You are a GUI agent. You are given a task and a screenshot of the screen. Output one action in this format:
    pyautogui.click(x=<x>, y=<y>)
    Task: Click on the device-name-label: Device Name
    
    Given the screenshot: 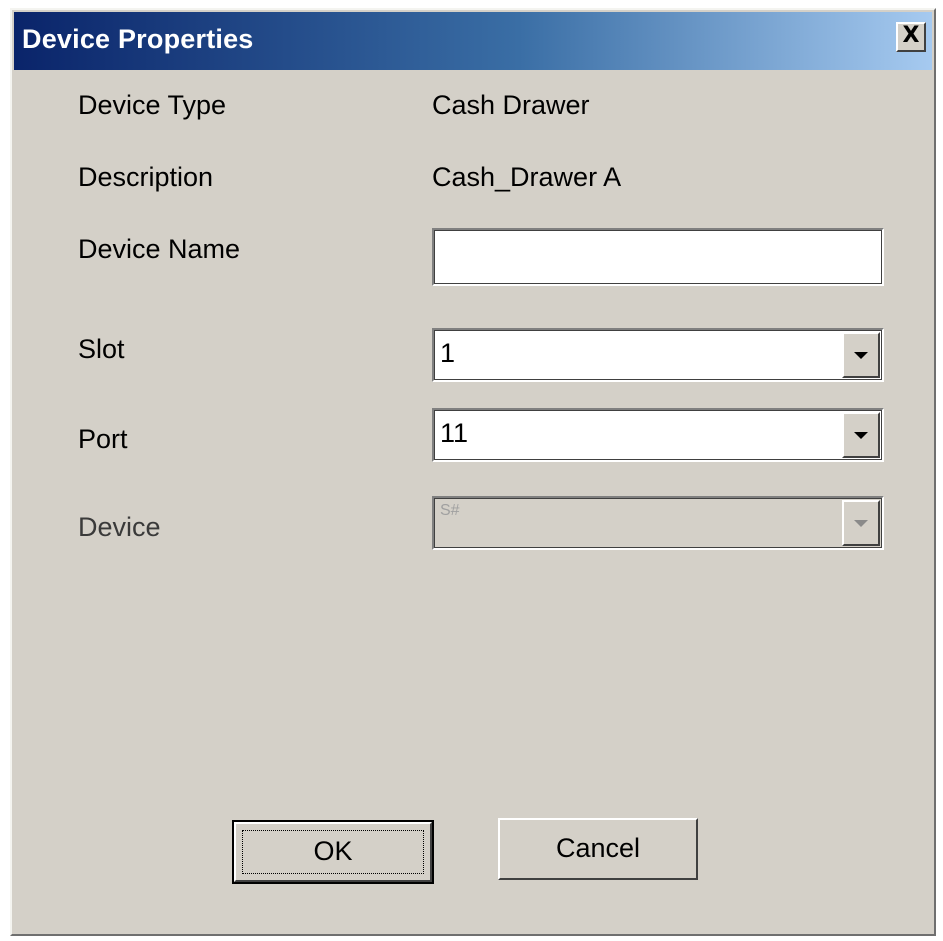 What is the action you would take?
    pyautogui.click(x=159, y=249)
    